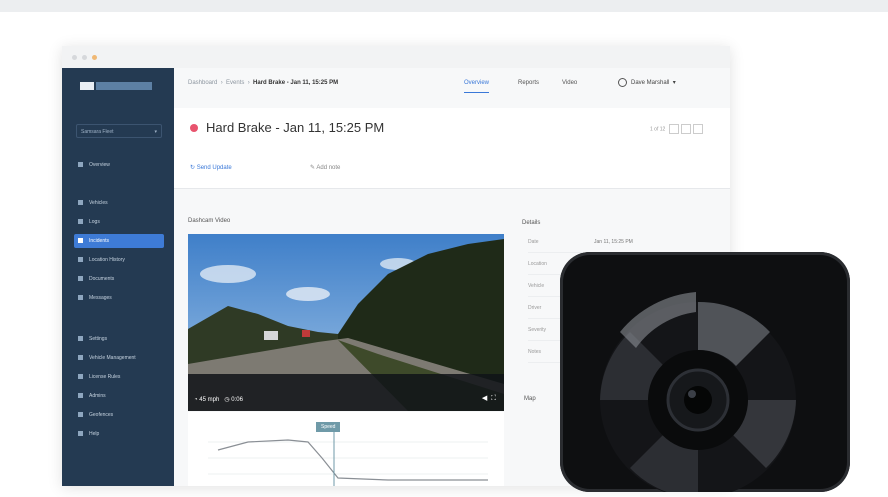 This screenshot has height=497, width=888. What do you see at coordinates (80, 165) in the screenshot?
I see `home-icon` at bounding box center [80, 165].